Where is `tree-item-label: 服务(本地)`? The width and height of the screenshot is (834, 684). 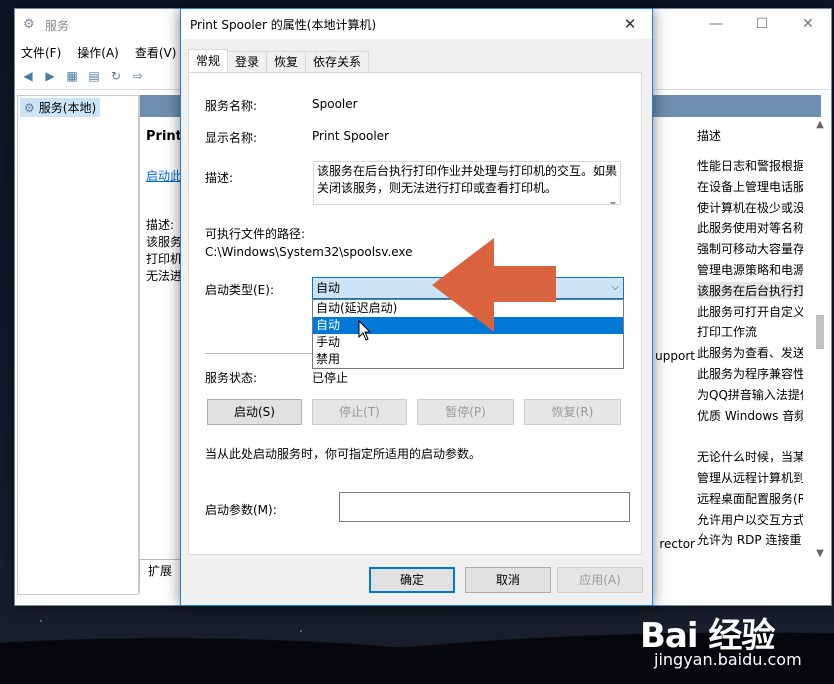 tree-item-label: 服务(本地) is located at coordinates (67, 108).